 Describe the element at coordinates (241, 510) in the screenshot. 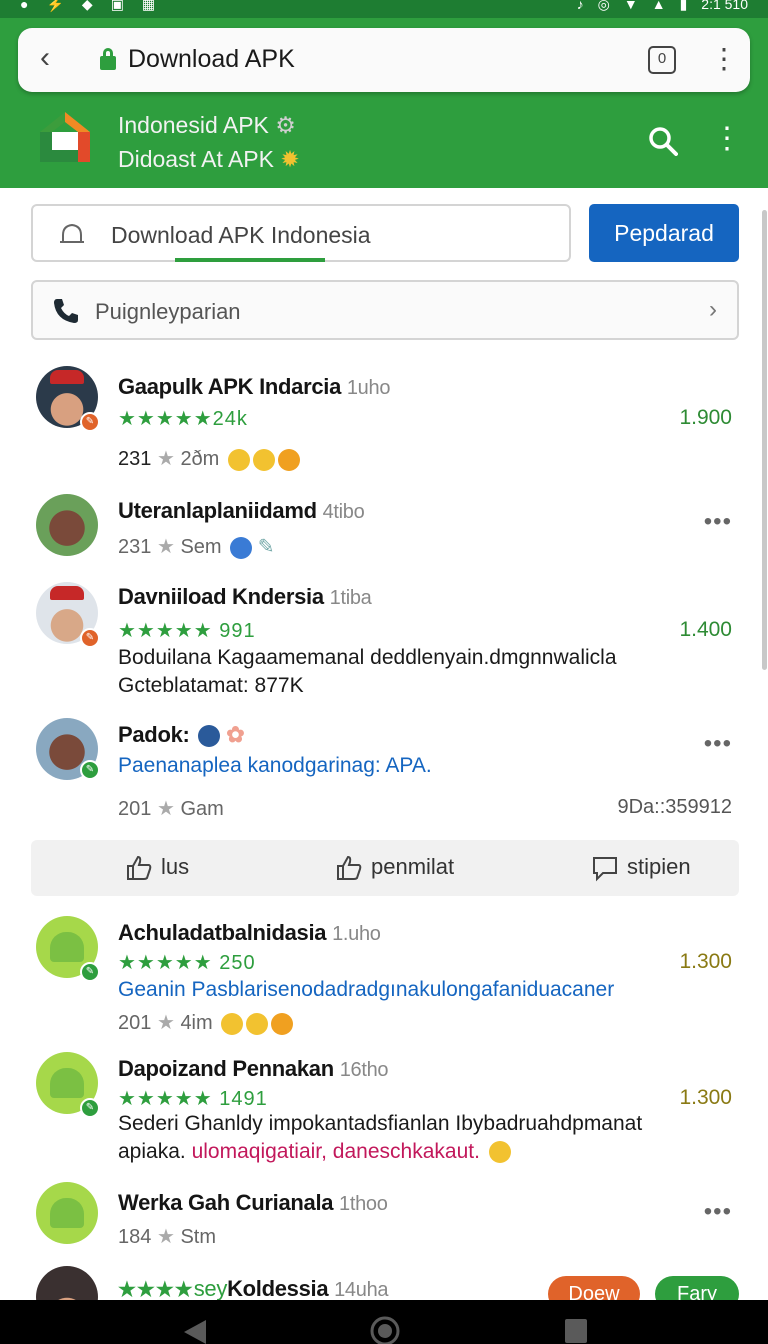

I see `item-title: Uteranlaplaniidamd 4tibo` at that location.